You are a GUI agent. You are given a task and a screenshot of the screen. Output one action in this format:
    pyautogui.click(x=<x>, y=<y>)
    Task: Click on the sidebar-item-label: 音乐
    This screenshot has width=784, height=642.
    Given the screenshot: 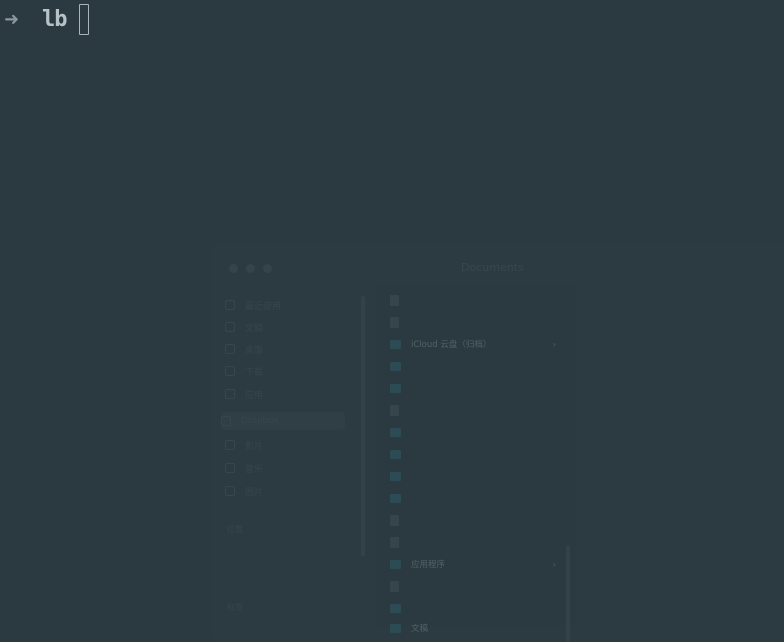 What is the action you would take?
    pyautogui.click(x=254, y=469)
    